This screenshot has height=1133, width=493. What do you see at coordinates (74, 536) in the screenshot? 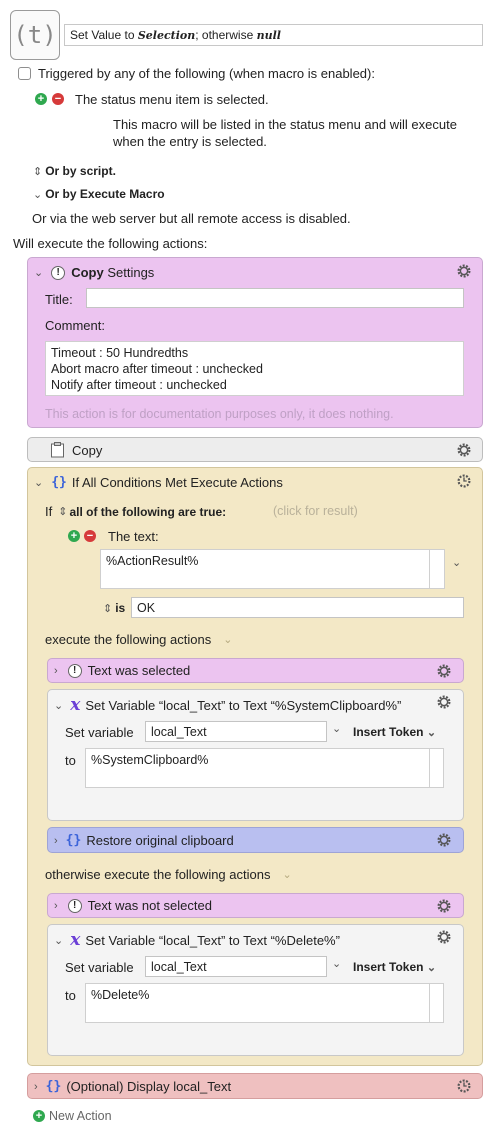
I see `add-condition-icon: +` at bounding box center [74, 536].